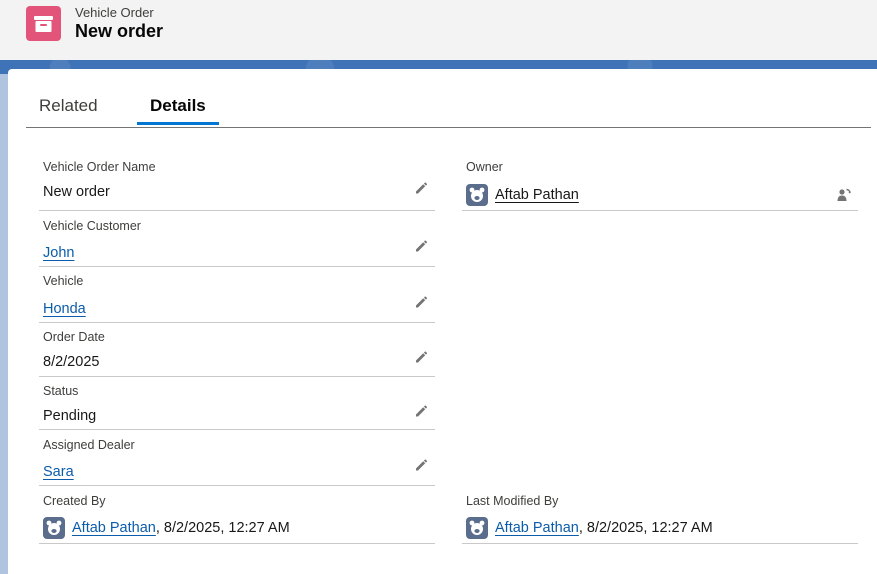 This screenshot has height=574, width=877. What do you see at coordinates (844, 195) in the screenshot?
I see `change-owner-icon` at bounding box center [844, 195].